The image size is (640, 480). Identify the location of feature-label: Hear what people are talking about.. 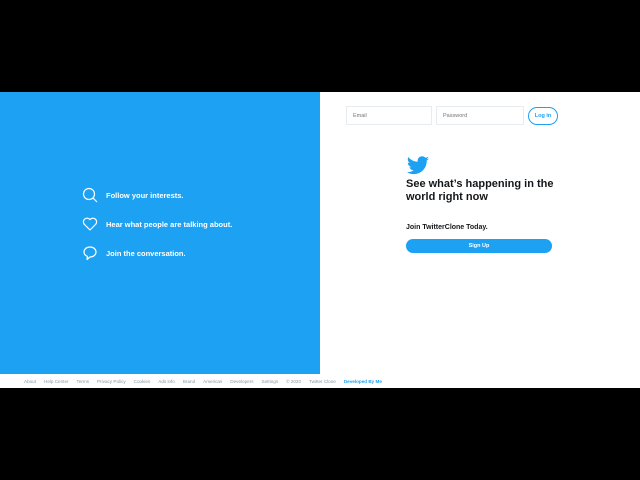
(169, 224).